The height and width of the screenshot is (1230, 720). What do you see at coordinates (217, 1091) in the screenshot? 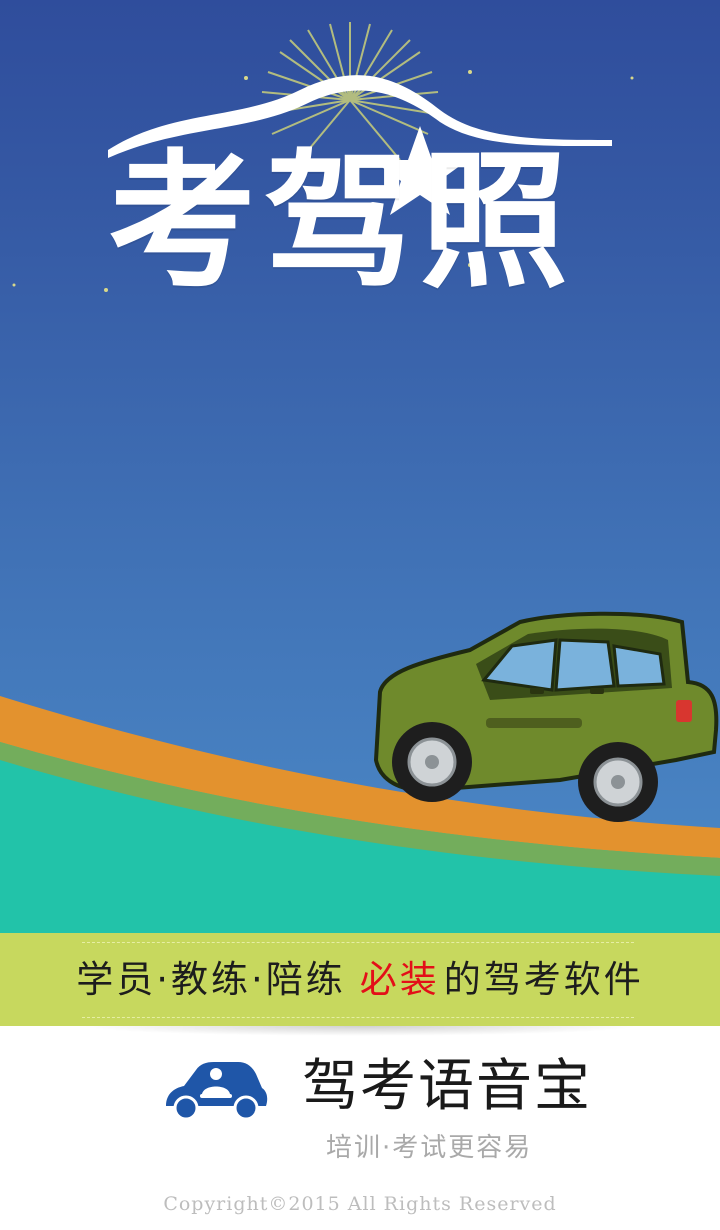
I see `car-driver-icon` at bounding box center [217, 1091].